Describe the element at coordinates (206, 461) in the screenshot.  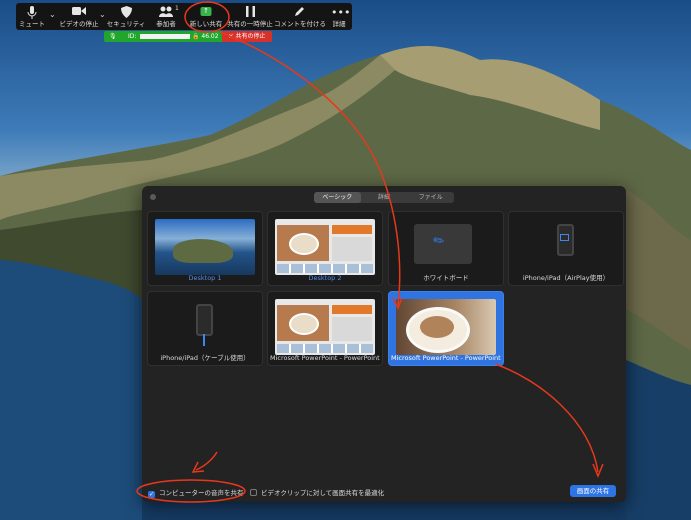
I see `arrow-to-share-audio` at that location.